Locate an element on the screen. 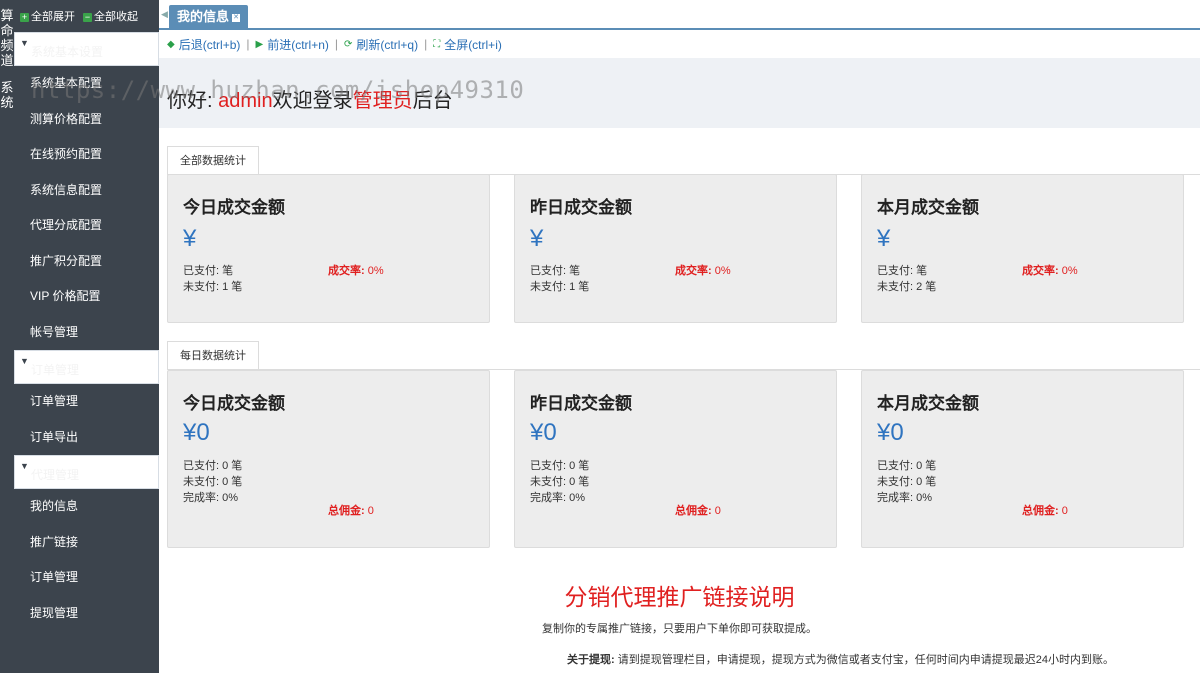 The image size is (1200, 673). sidebar-item-agent-orders: 订单管理 is located at coordinates (86, 578).